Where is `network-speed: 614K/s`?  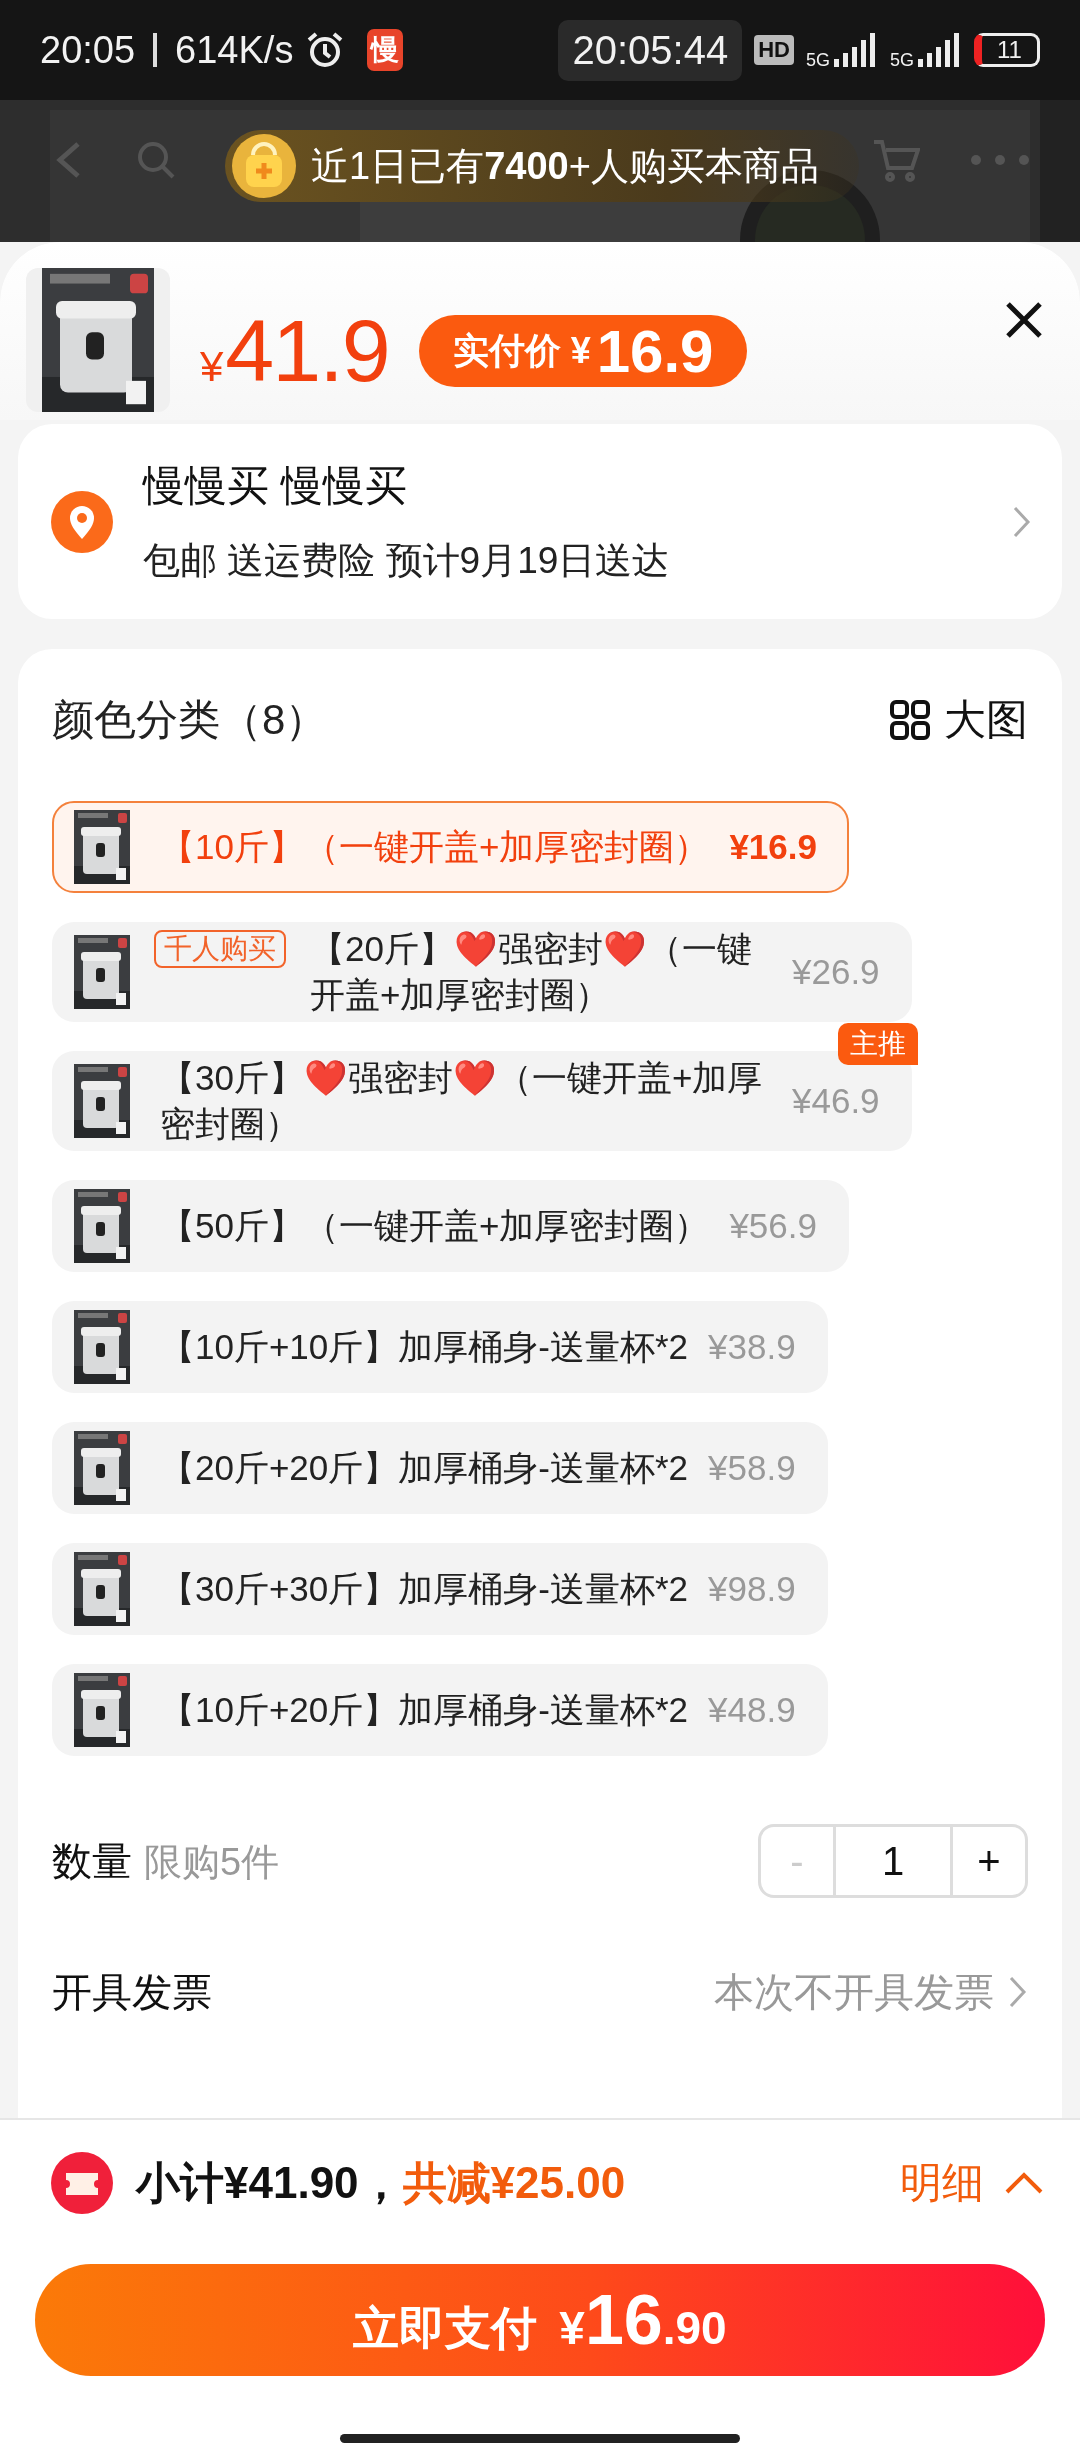 network-speed: 614K/s is located at coordinates (234, 50).